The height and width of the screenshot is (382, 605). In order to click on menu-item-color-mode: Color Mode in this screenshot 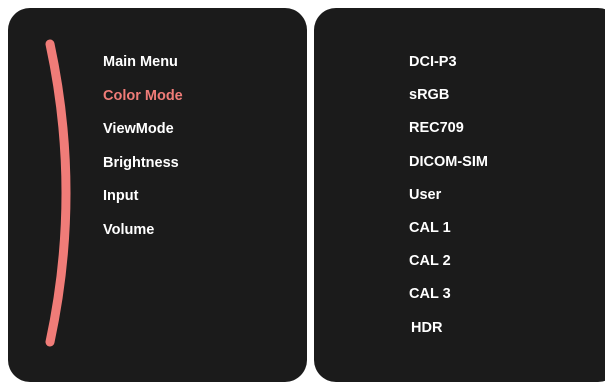, I will do `click(143, 97)`.